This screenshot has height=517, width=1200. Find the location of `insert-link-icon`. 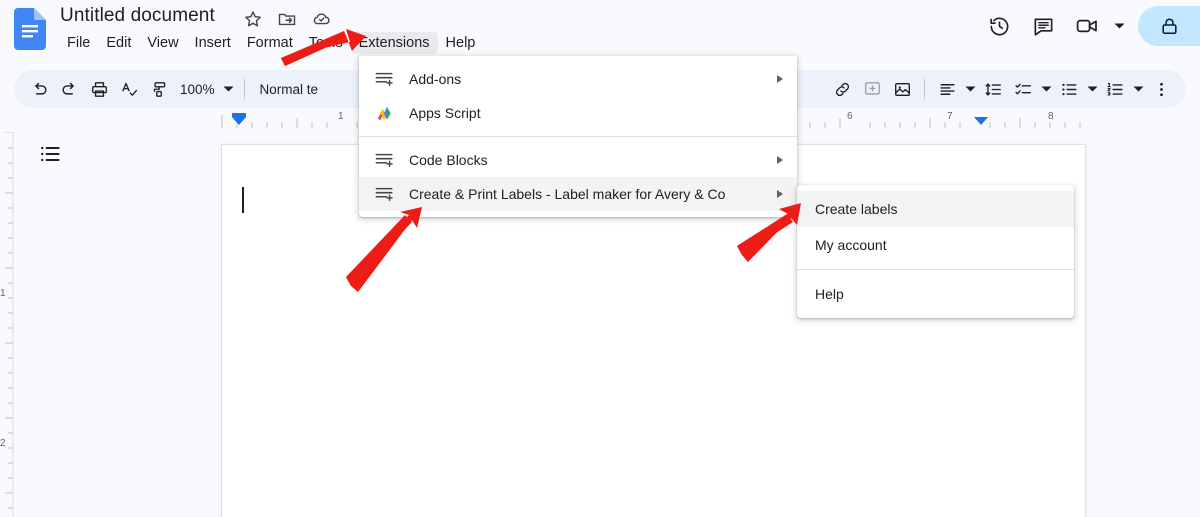

insert-link-icon is located at coordinates (842, 89).